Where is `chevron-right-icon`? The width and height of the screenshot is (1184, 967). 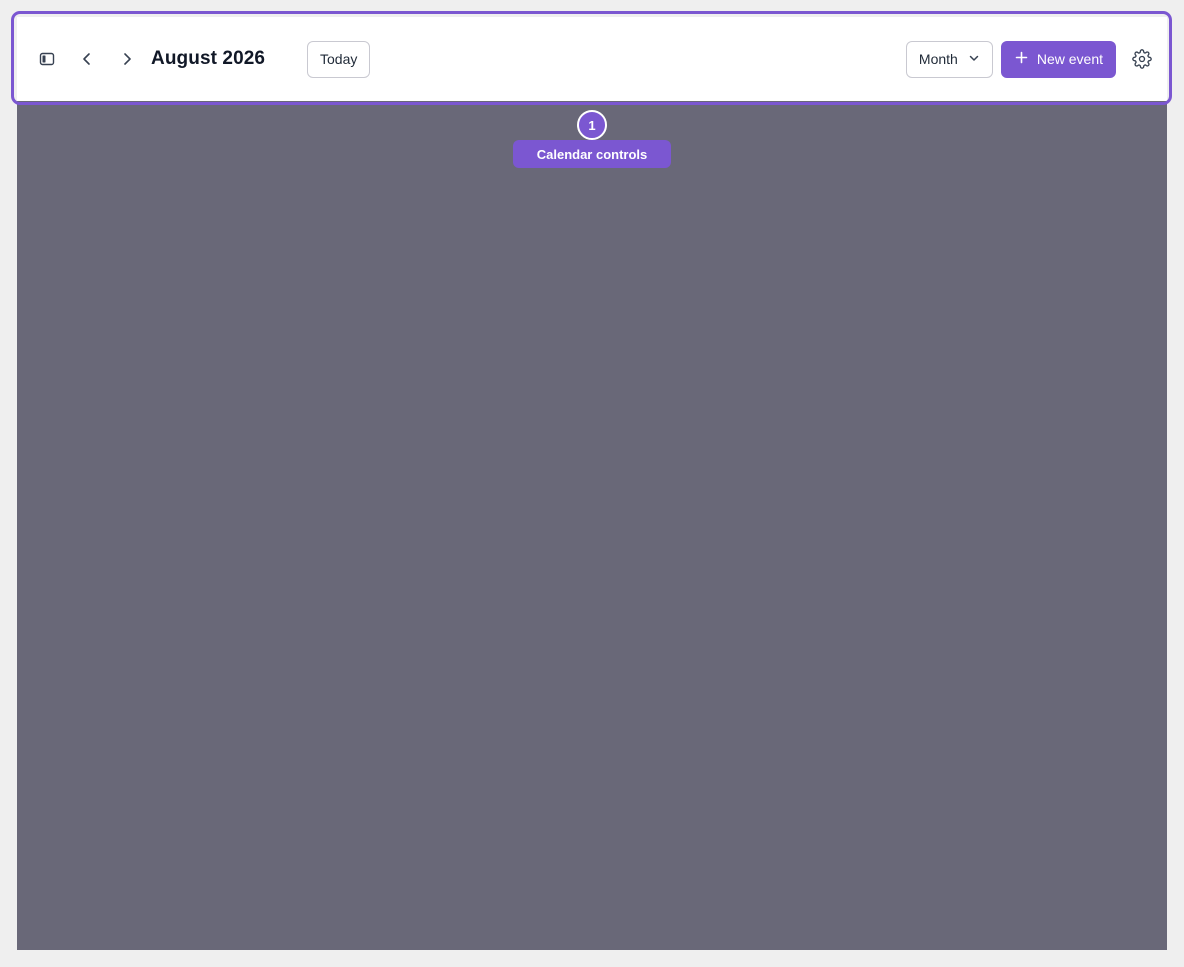 chevron-right-icon is located at coordinates (127, 59).